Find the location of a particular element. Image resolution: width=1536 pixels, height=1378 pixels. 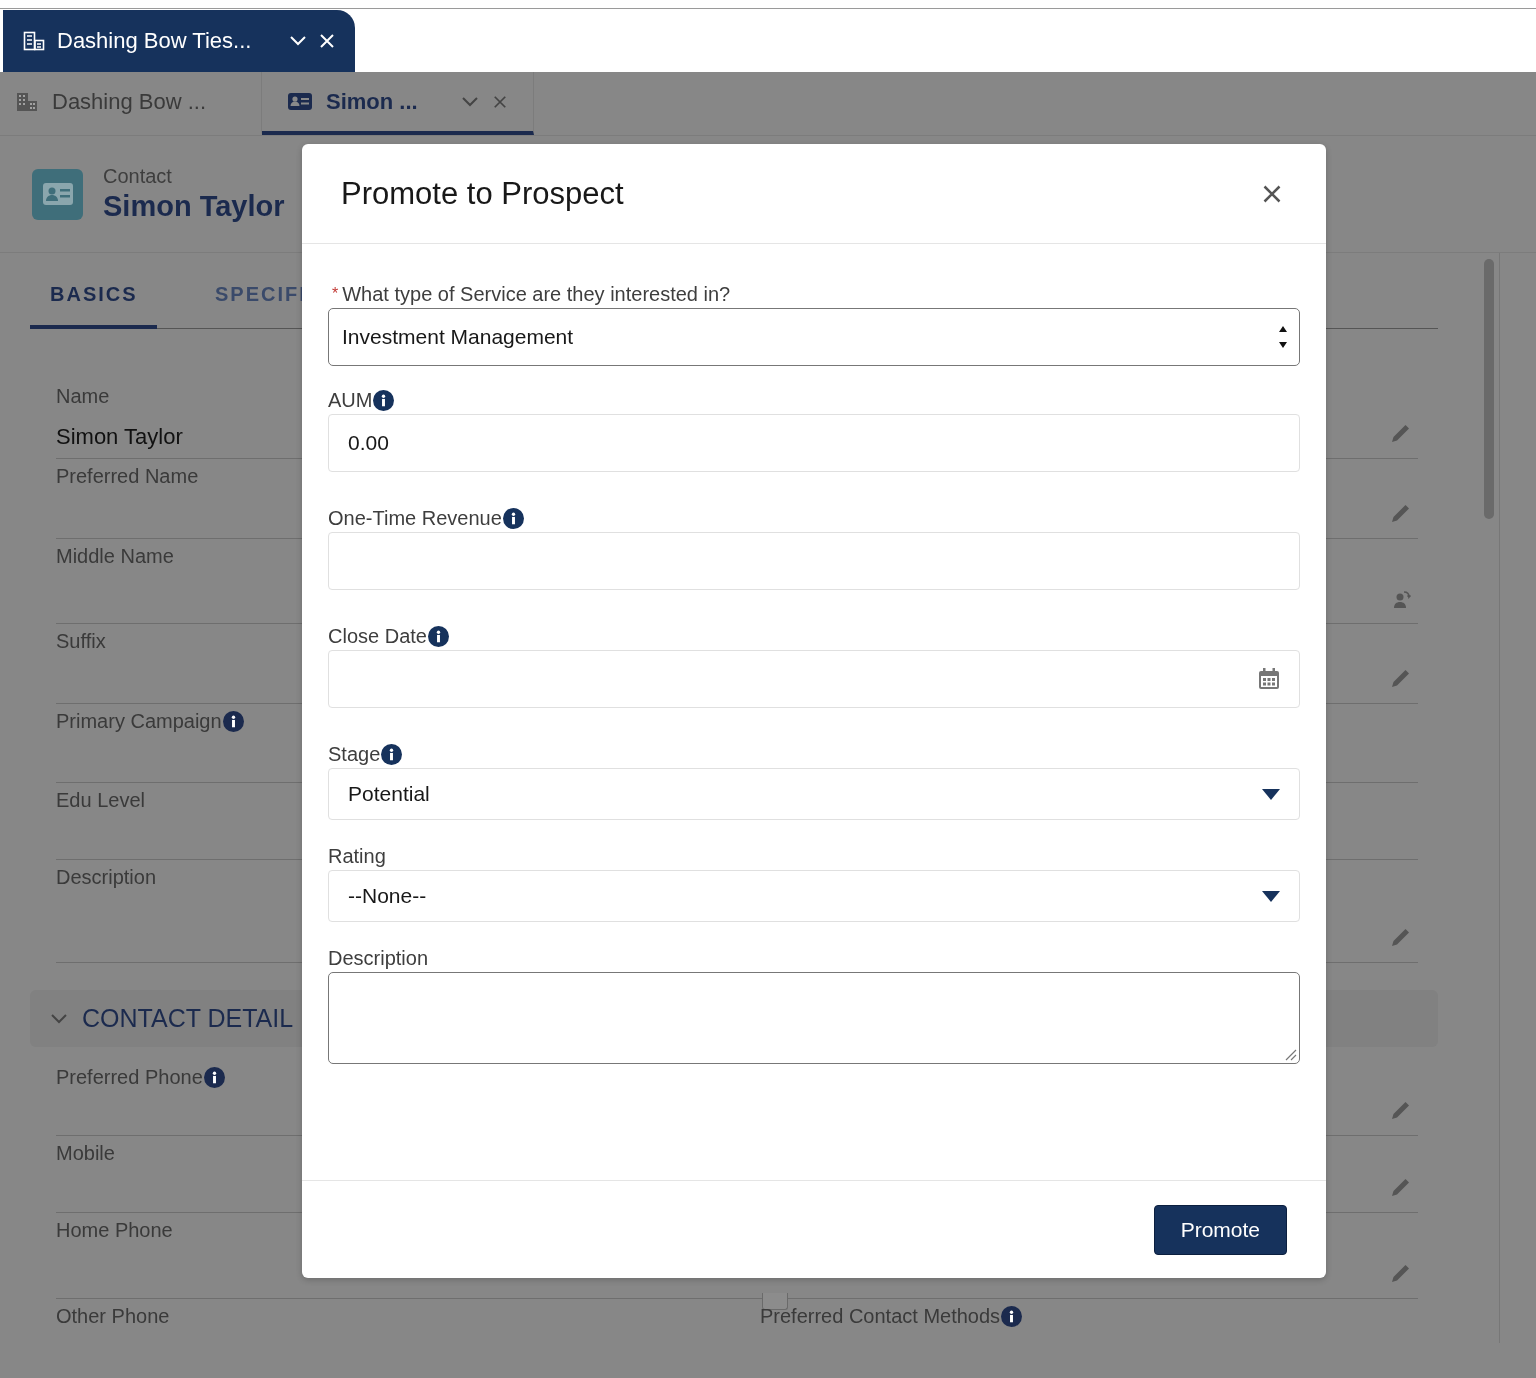

record-tab: BASICS is located at coordinates (93, 299).